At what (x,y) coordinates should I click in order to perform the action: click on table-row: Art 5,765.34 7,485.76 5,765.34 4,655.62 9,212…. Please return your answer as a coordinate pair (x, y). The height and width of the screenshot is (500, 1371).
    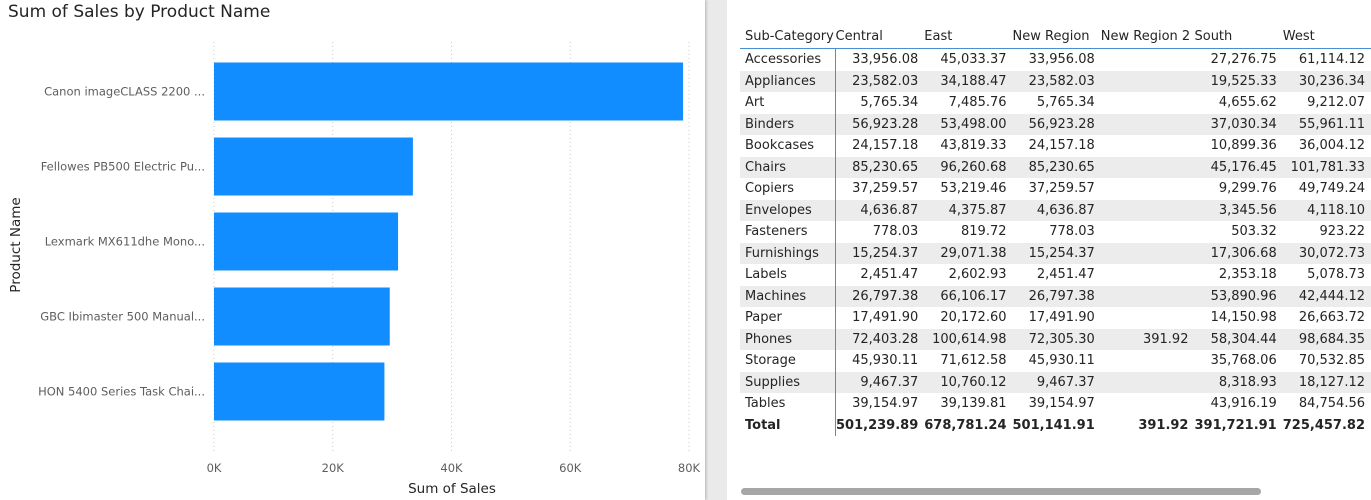
    Looking at the image, I should click on (1055, 103).